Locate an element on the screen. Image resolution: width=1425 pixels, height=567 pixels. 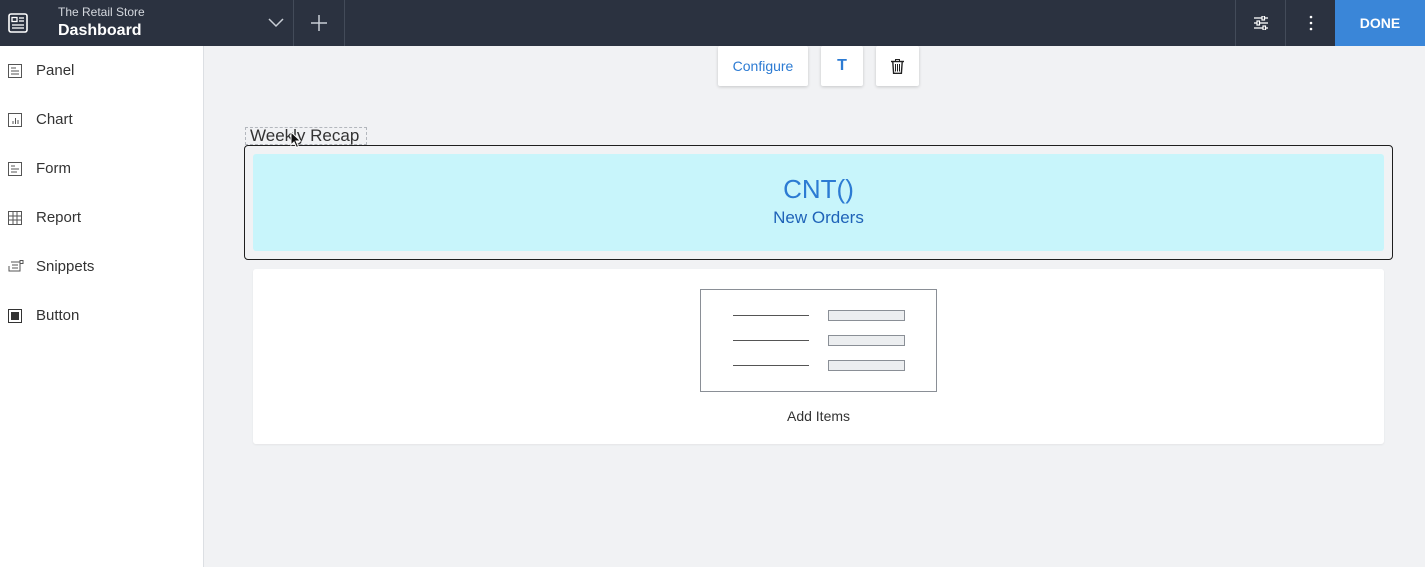
sidebar-item-panel: Panel is located at coordinates (101, 70).